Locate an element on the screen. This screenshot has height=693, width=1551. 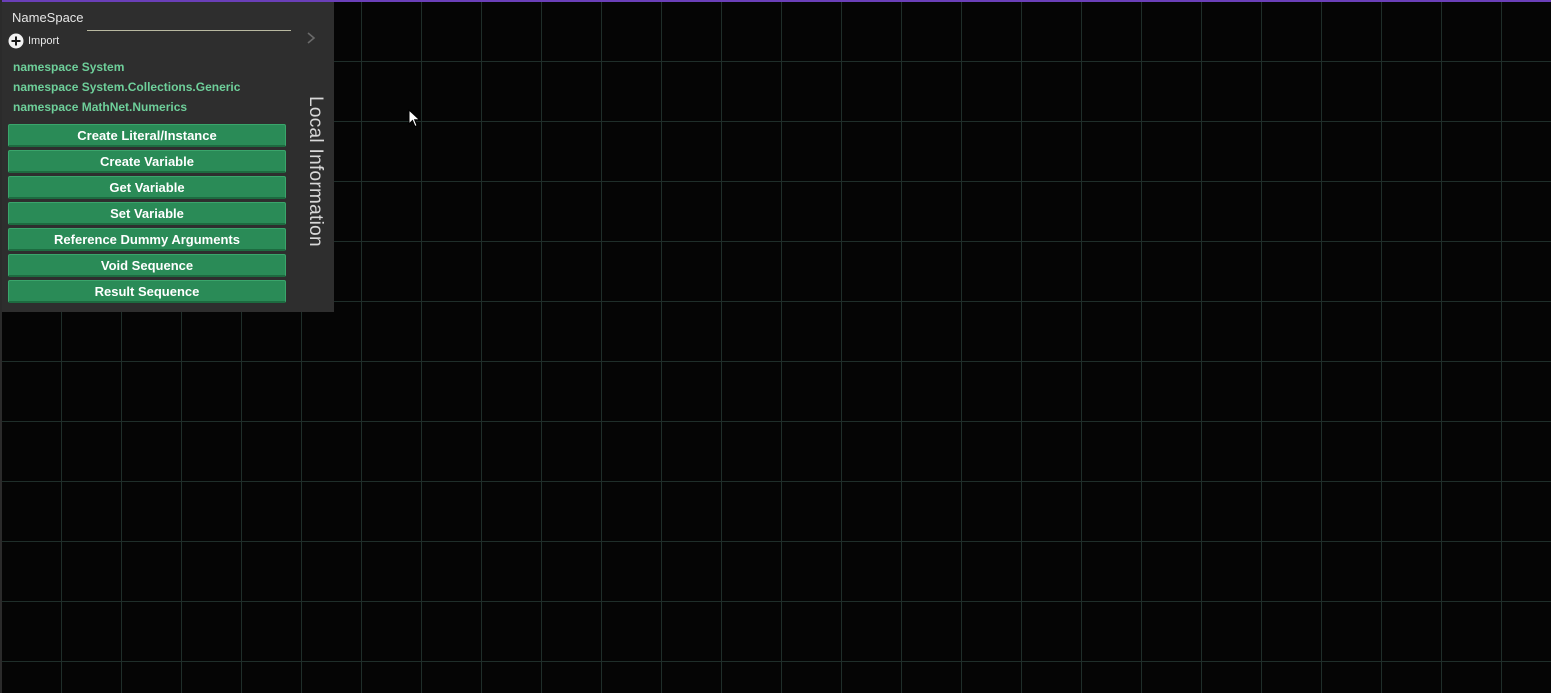
namespace-item-system-collections-generic: namespace System.Collections.Generic is located at coordinates (126, 90).